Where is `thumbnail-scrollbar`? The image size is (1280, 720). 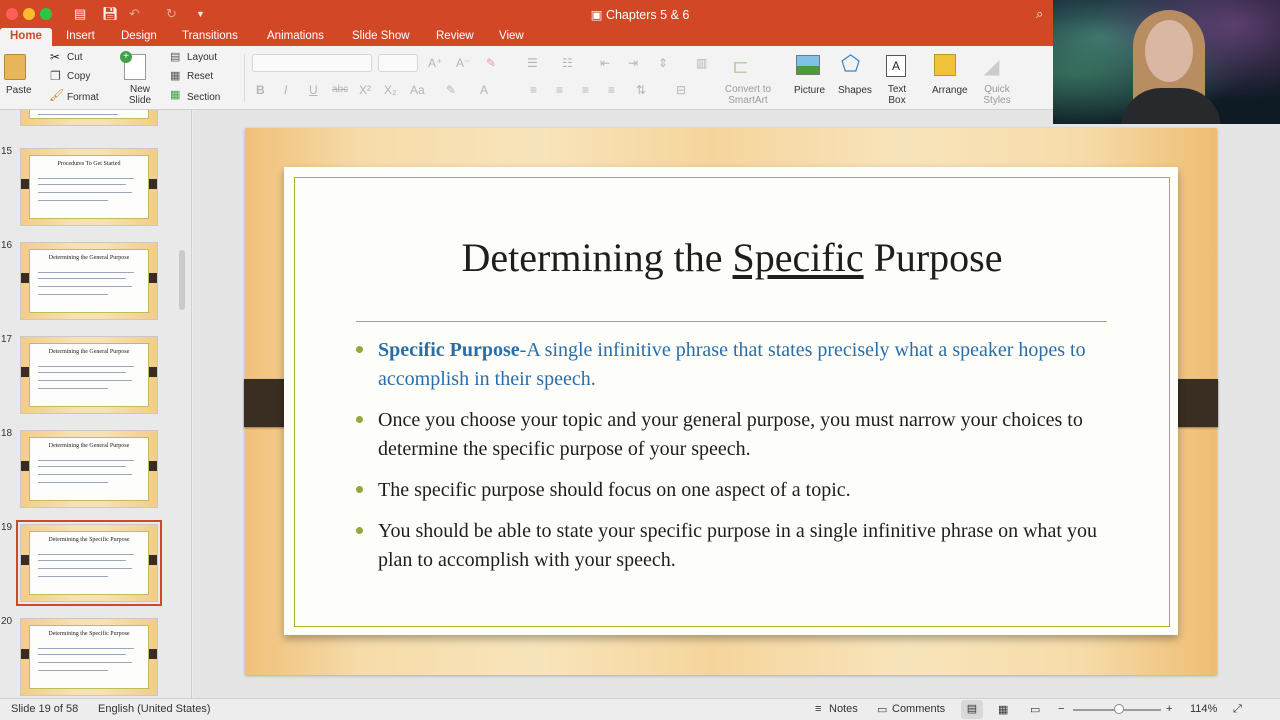 thumbnail-scrollbar is located at coordinates (182, 280).